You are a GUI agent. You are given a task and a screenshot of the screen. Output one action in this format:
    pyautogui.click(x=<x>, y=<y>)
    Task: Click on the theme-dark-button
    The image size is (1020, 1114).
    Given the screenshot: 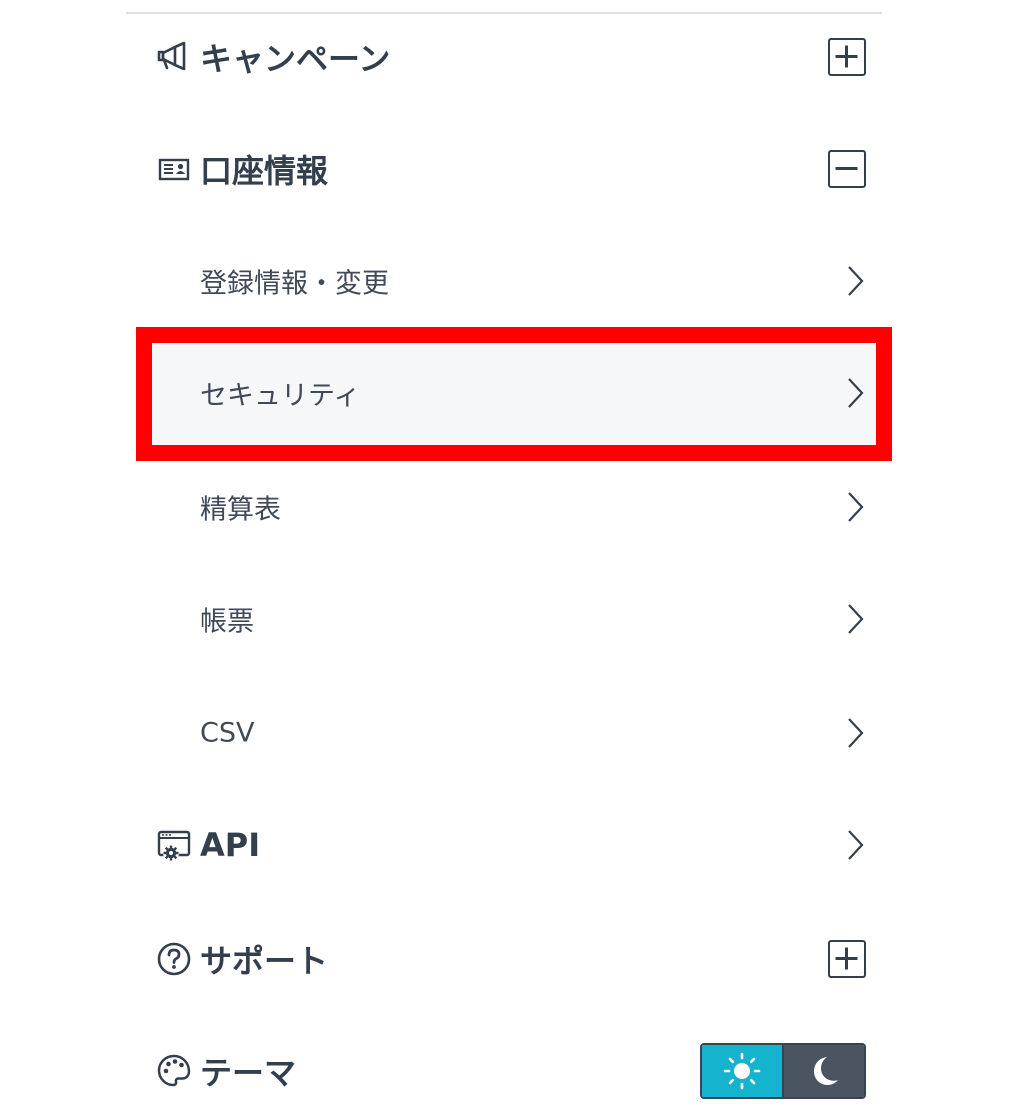 What is the action you would take?
    pyautogui.click(x=823, y=1071)
    